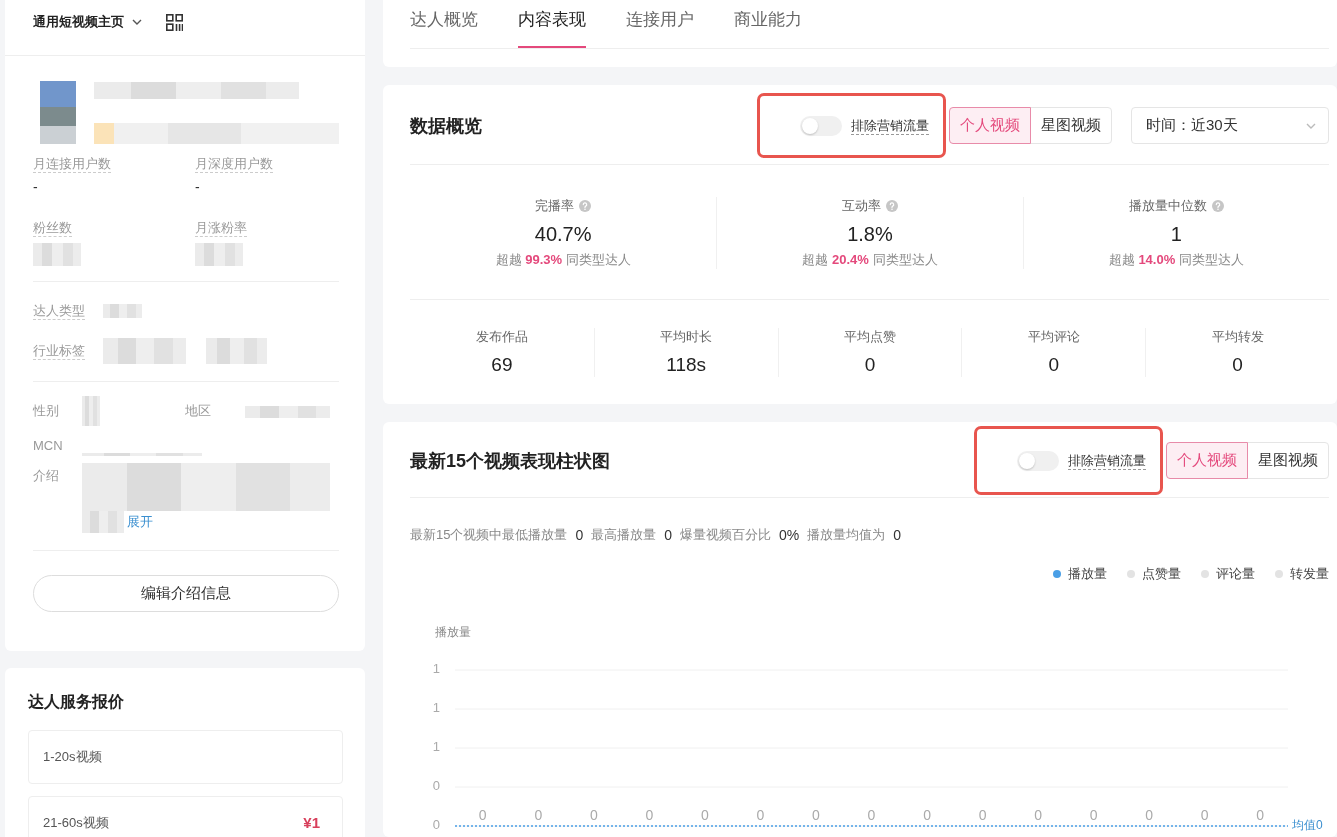 The width and height of the screenshot is (1337, 837). What do you see at coordinates (48, 446) in the screenshot?
I see `detail-label: MCN` at bounding box center [48, 446].